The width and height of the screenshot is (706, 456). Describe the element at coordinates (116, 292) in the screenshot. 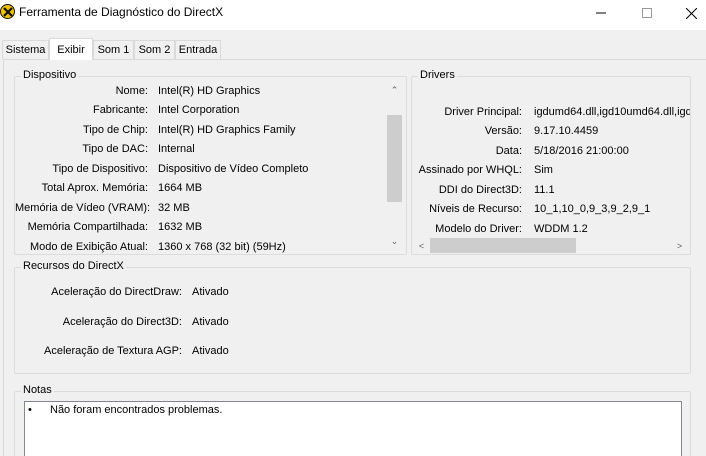

I see `feature-label: Aceleração do DirectDraw:` at that location.